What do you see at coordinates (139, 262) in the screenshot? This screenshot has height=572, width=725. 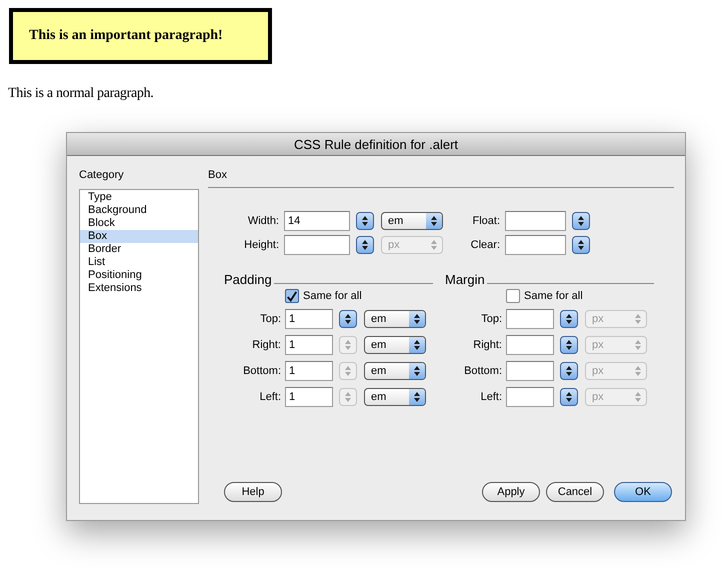 I see `category-item: List` at bounding box center [139, 262].